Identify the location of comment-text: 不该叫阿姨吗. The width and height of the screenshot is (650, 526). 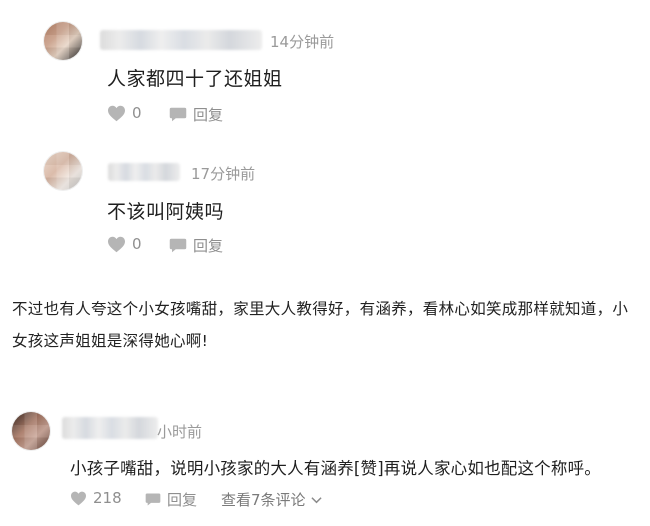
(166, 212).